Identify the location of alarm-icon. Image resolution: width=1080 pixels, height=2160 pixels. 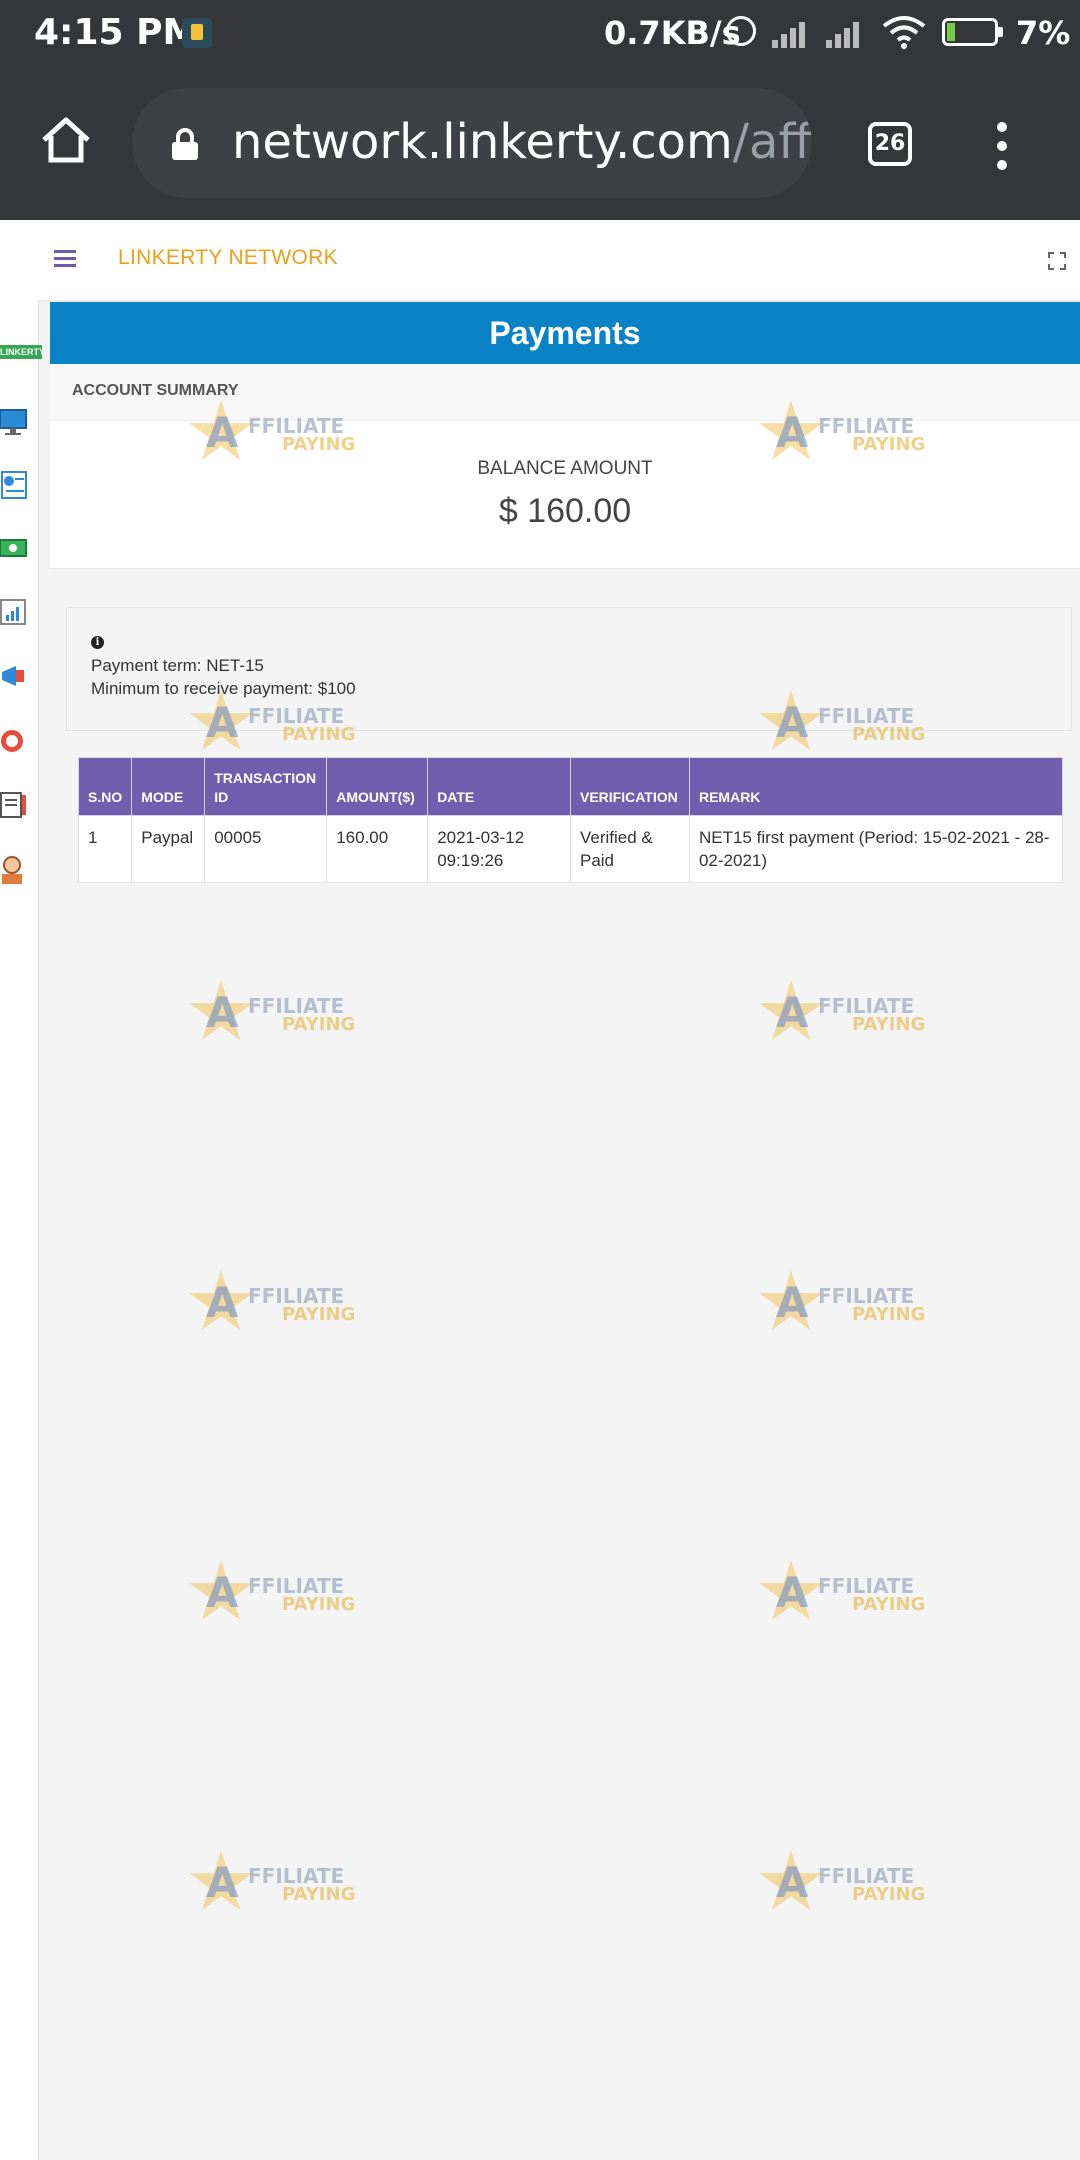
(741, 31).